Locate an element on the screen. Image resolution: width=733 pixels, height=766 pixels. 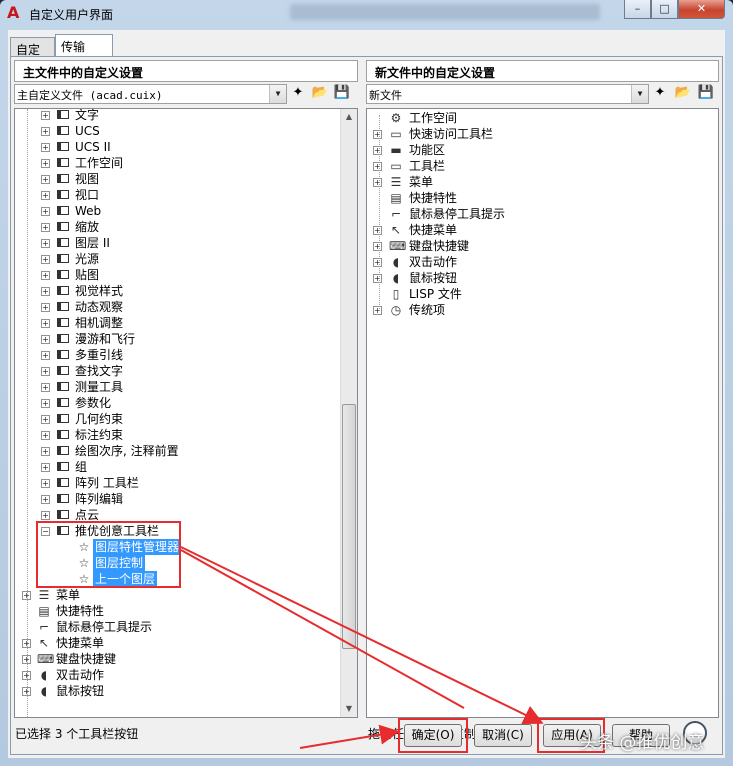
arrow-to-apply is located at coordinates (362, 635).